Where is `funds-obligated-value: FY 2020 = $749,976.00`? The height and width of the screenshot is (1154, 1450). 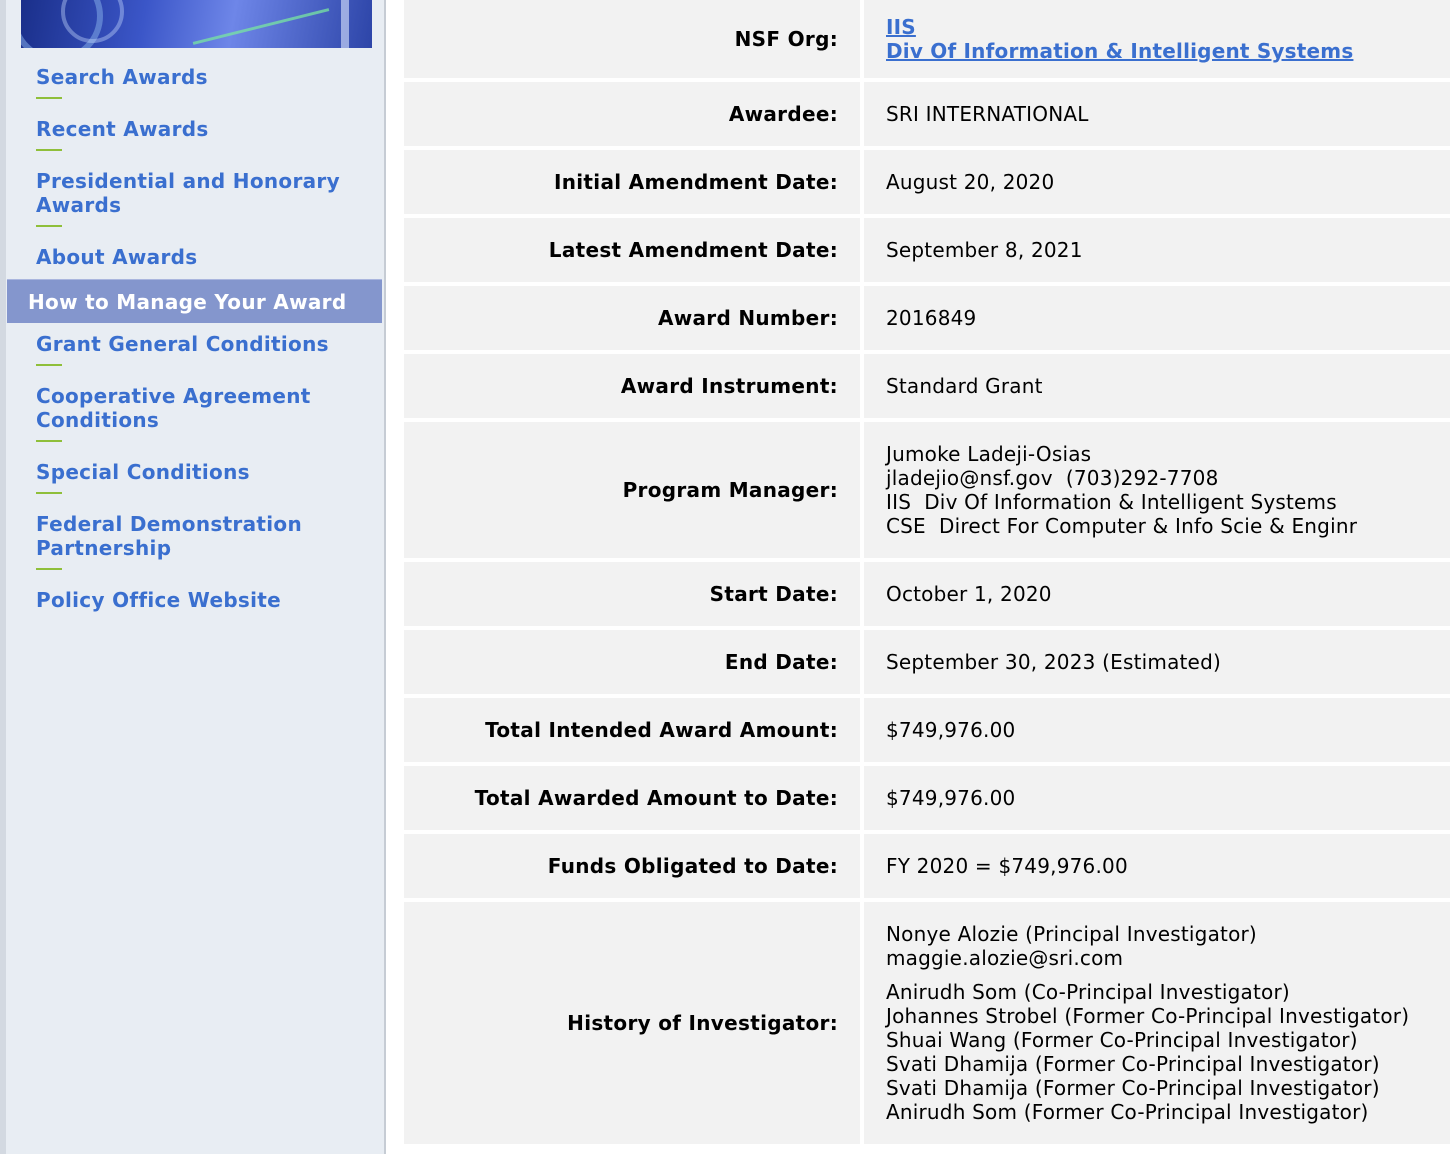 funds-obligated-value: FY 2020 = $749,976.00 is located at coordinates (1157, 866).